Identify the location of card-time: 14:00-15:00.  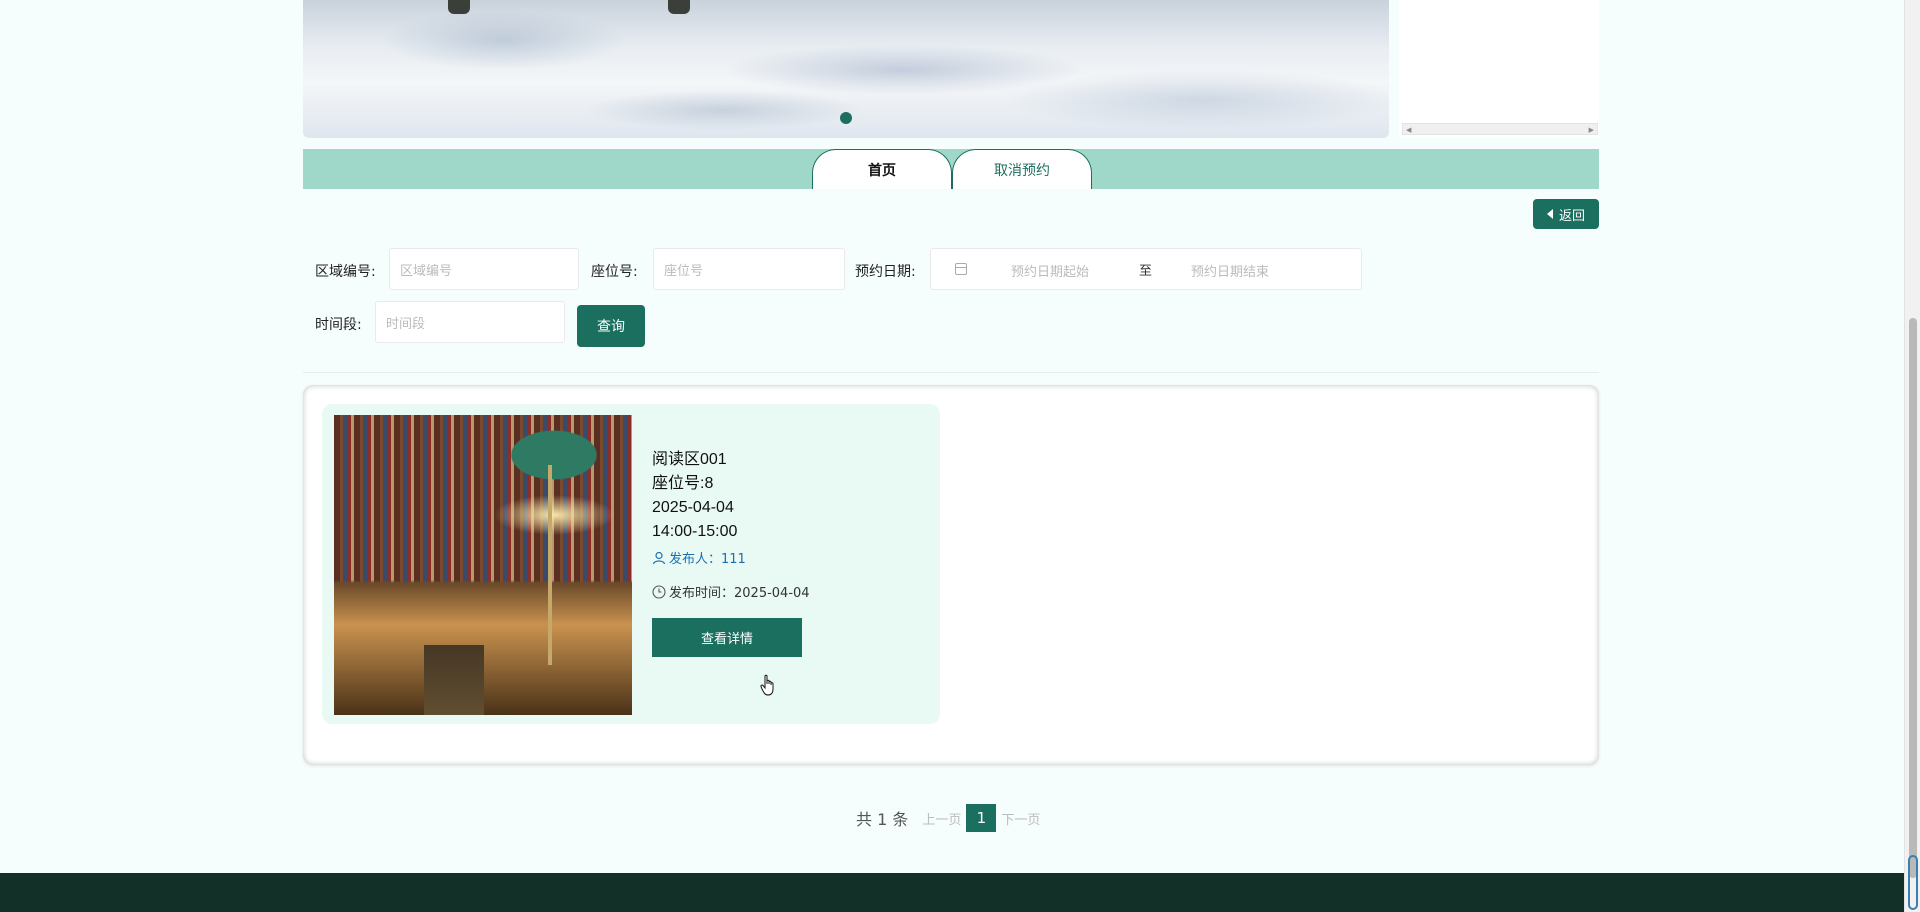
(695, 531).